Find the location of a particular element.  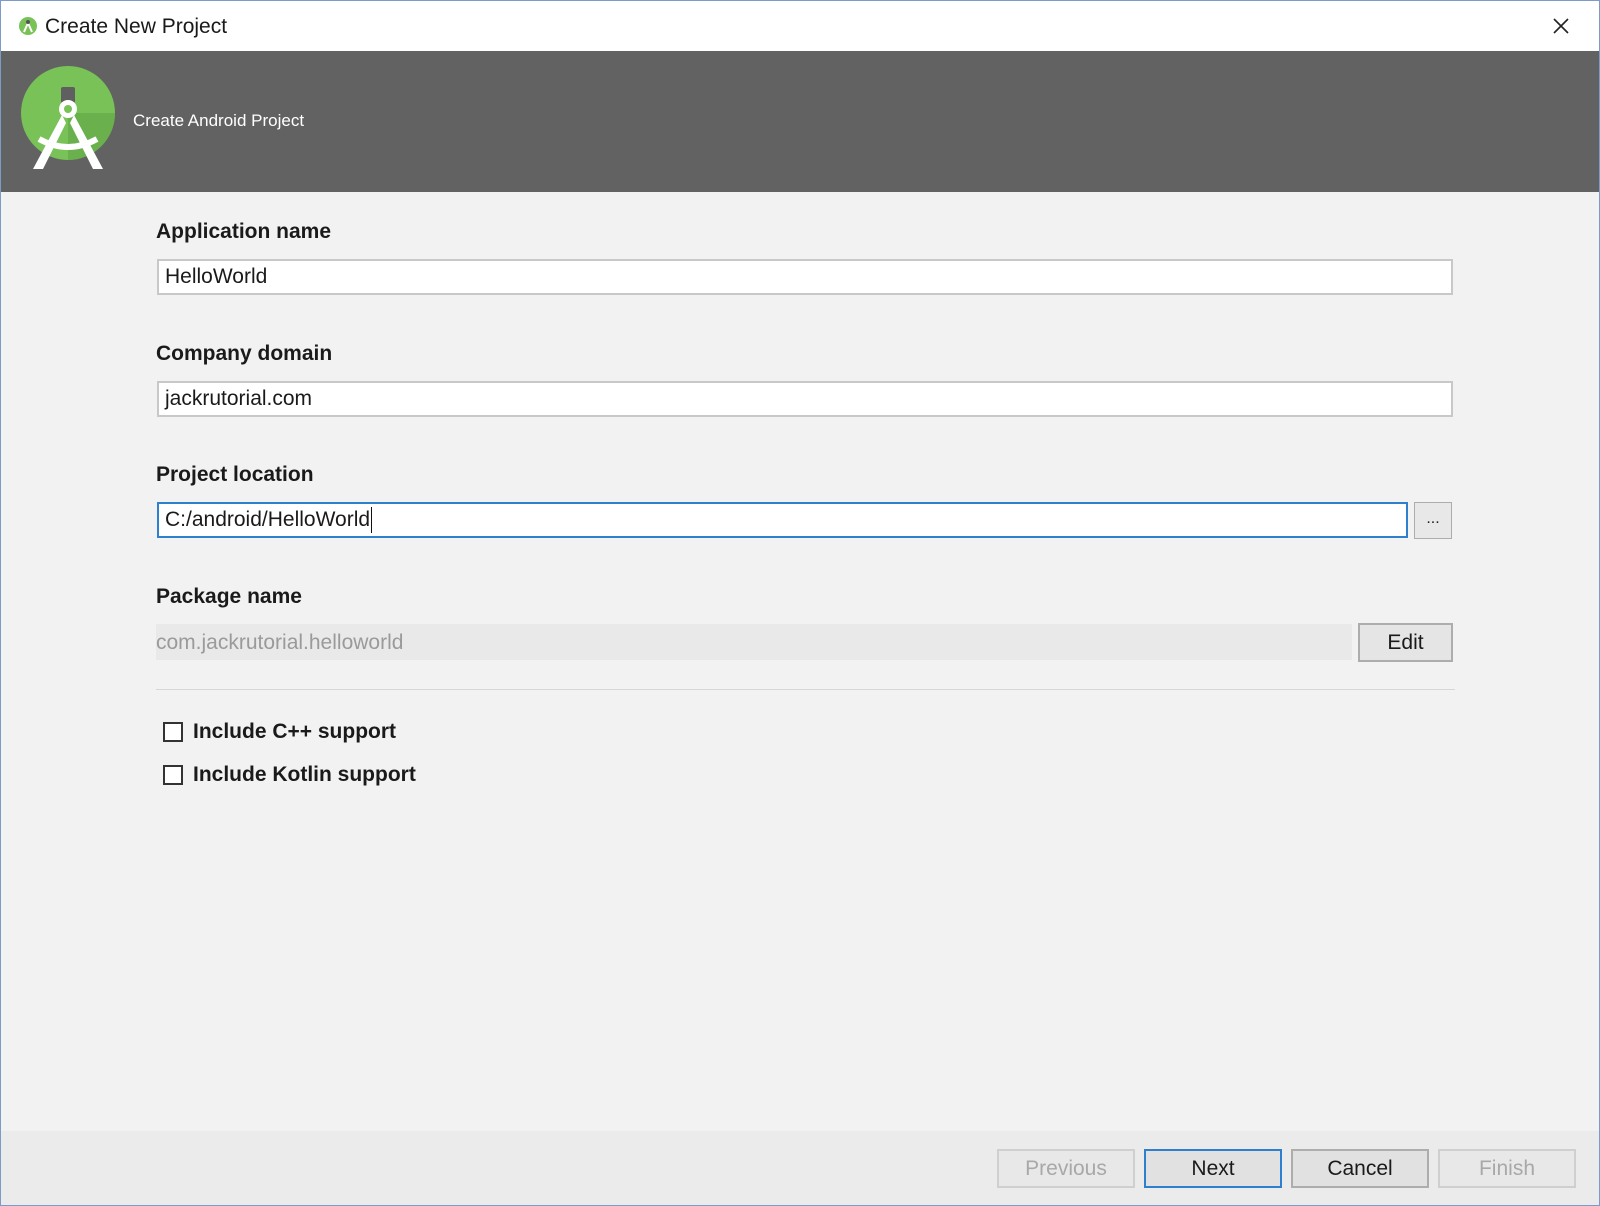

project-location-value: C:/android/HelloWorld is located at coordinates (268, 519).